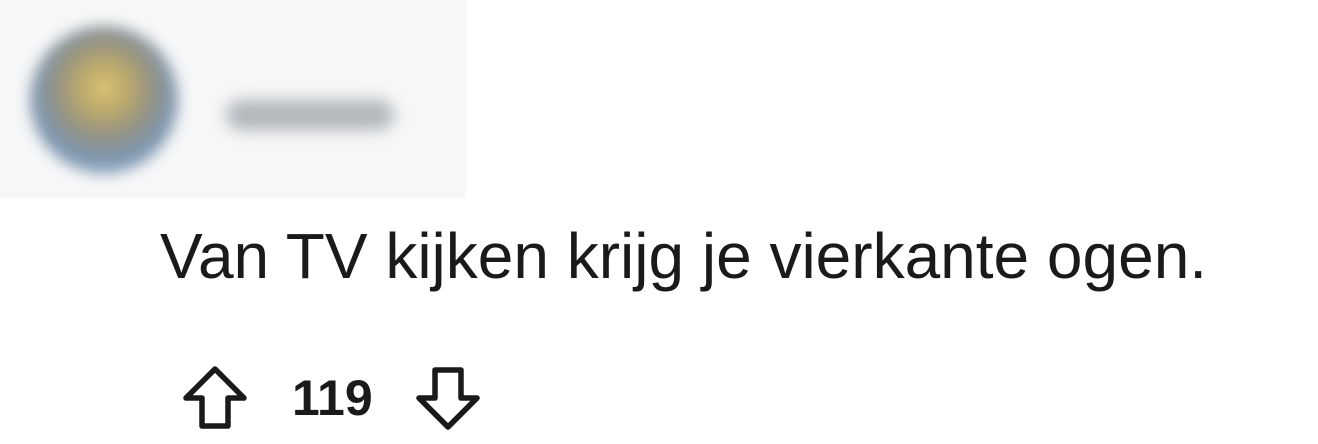 The image size is (1318, 444). I want to click on vote-bar: 119, so click(331, 398).